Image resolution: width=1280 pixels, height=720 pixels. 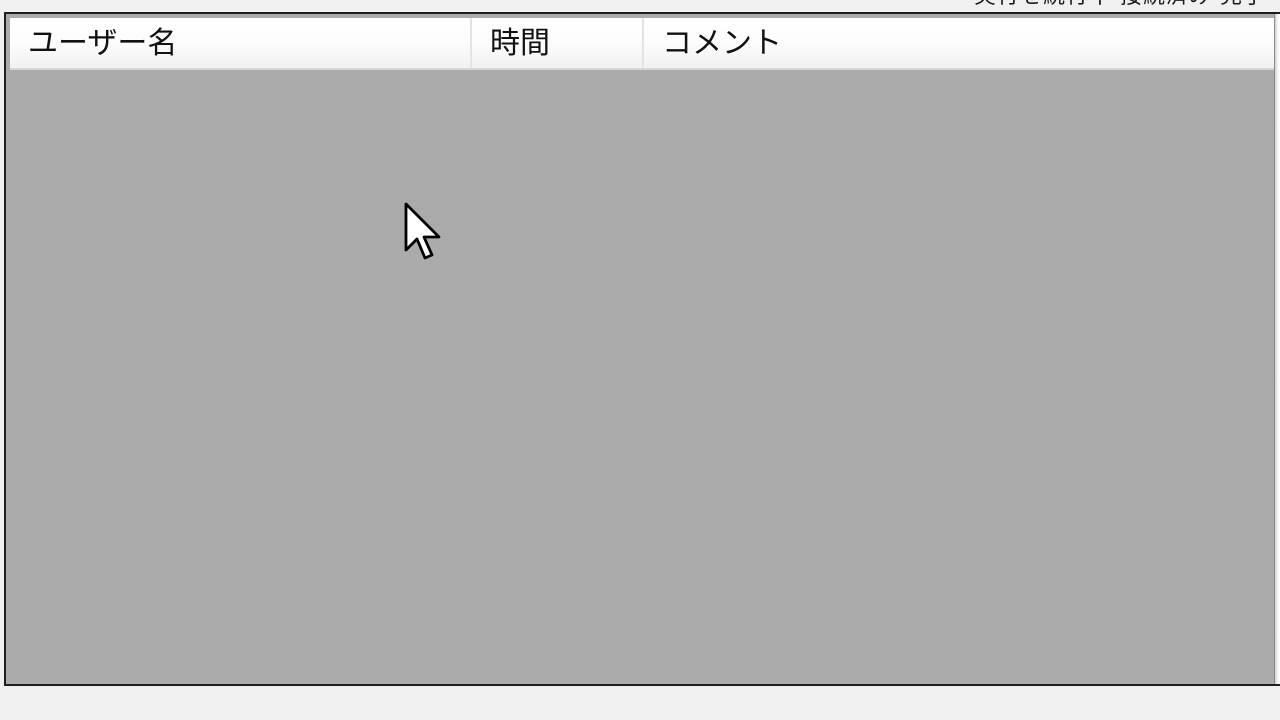 I want to click on vertical-scrollbar-edge, so click(x=1277, y=349).